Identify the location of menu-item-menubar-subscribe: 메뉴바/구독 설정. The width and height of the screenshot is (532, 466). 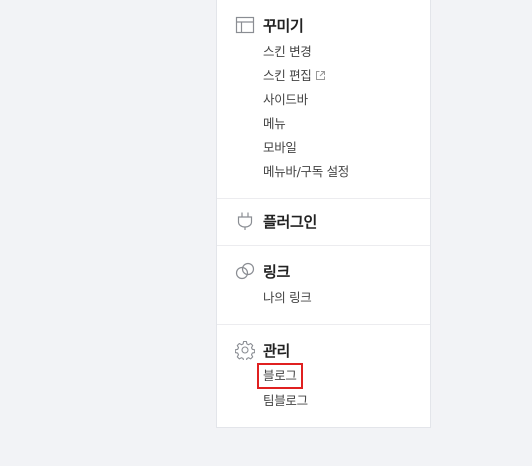
(306, 172).